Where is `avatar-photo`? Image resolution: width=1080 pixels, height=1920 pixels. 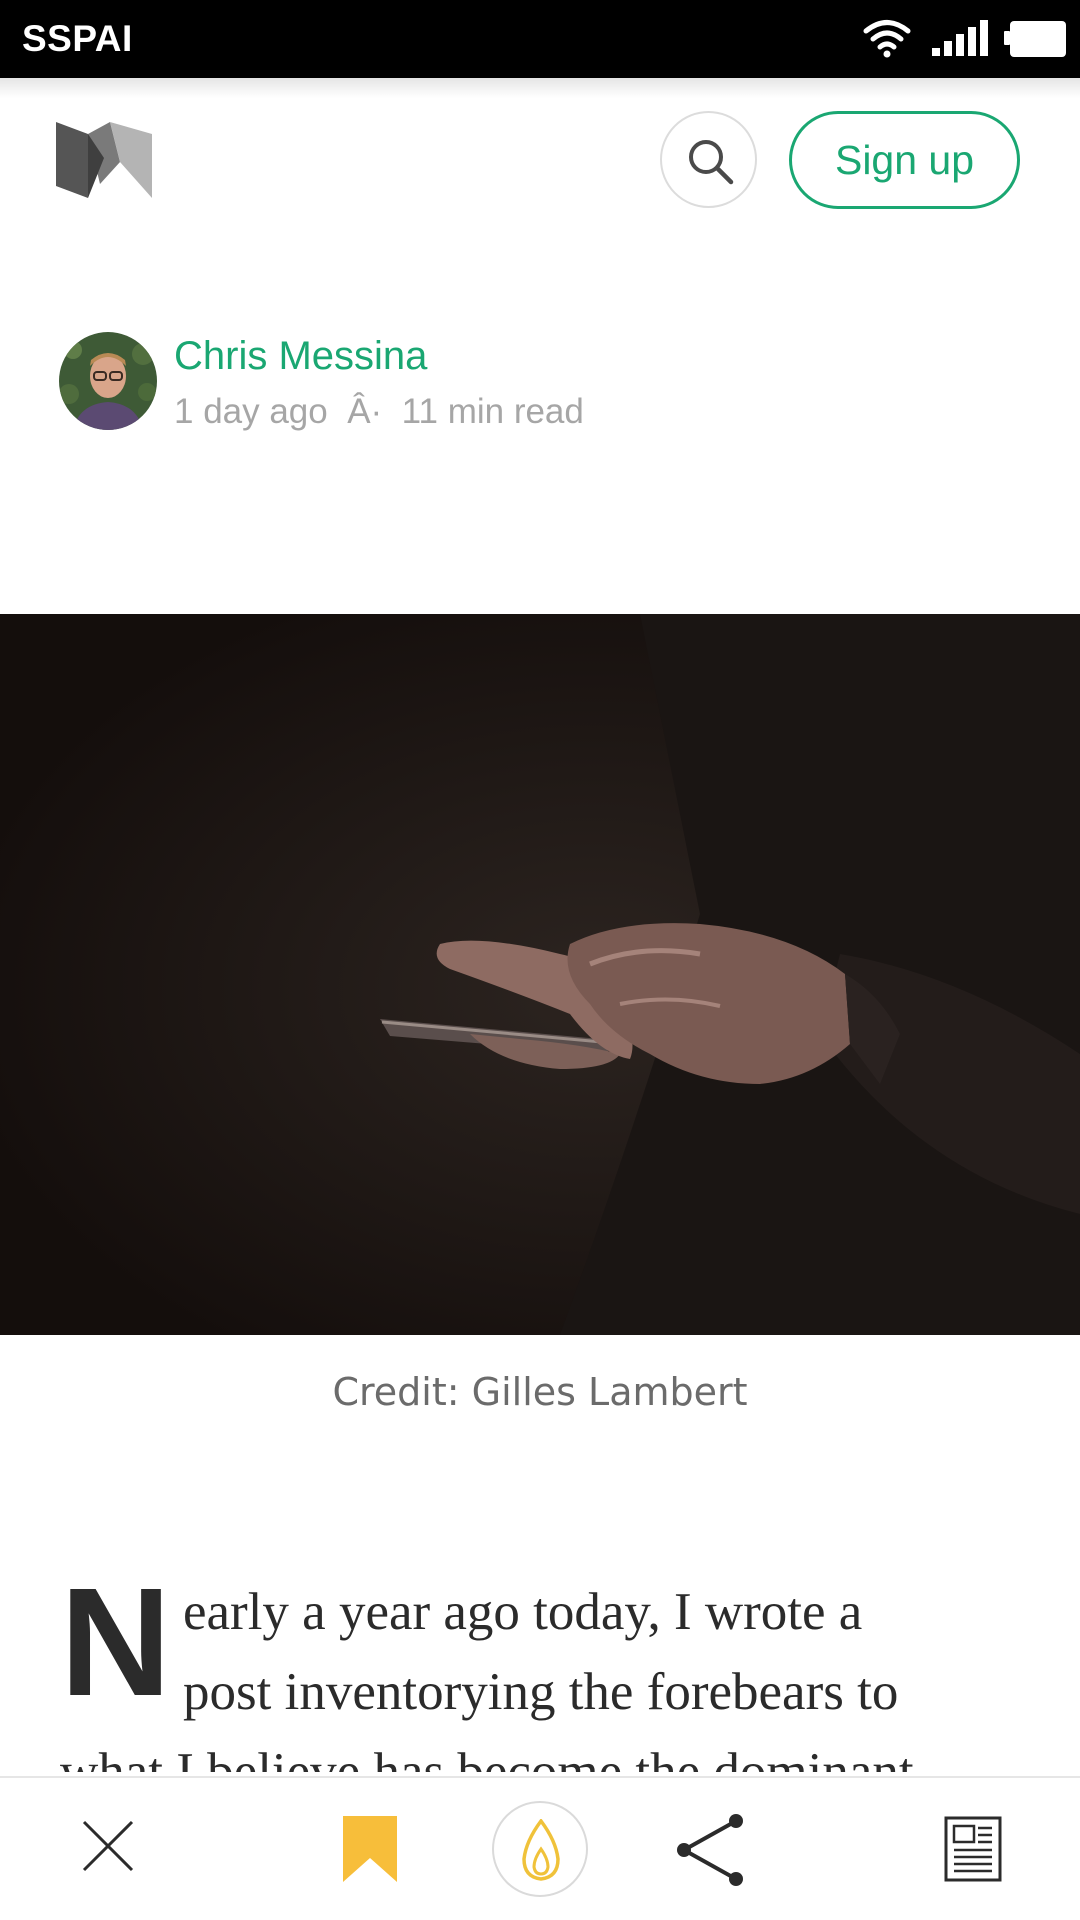 avatar-photo is located at coordinates (108, 381).